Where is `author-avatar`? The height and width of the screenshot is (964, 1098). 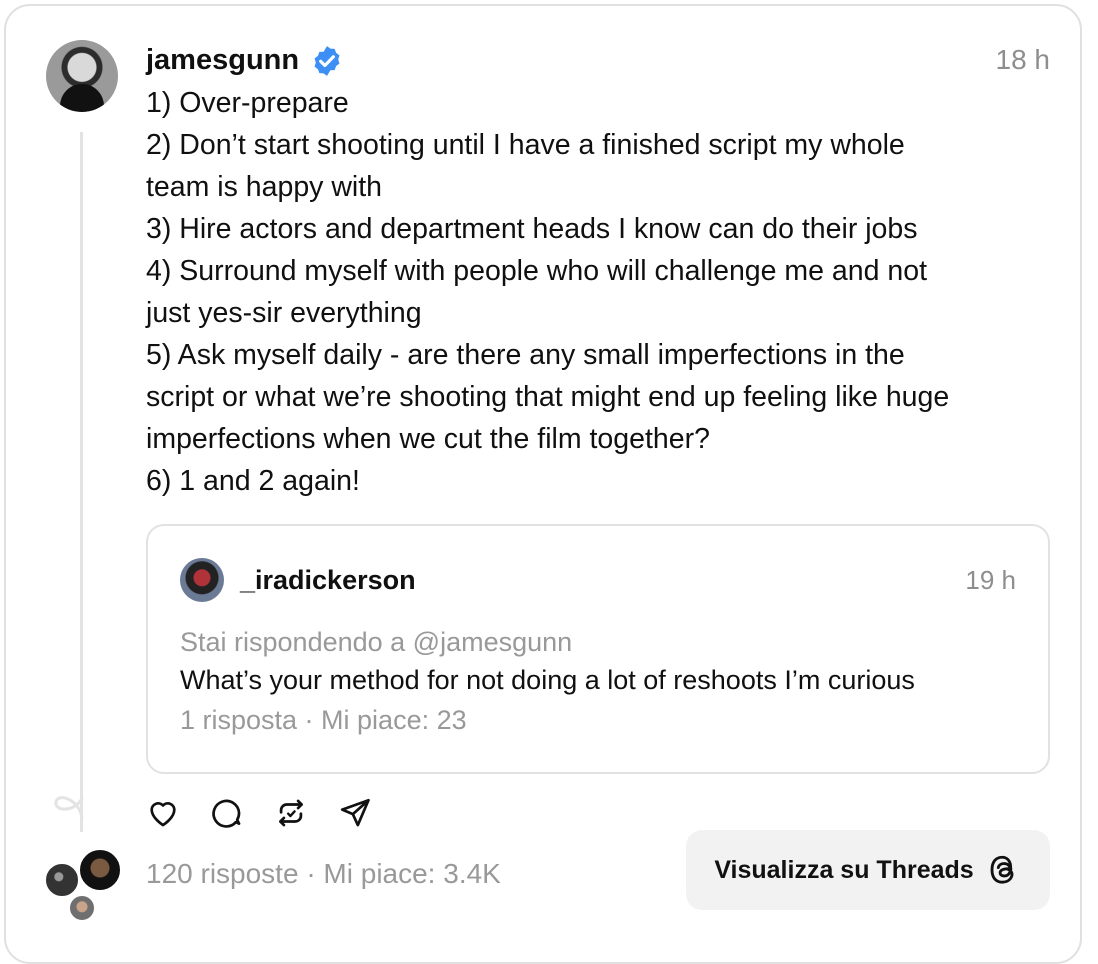 author-avatar is located at coordinates (82, 76).